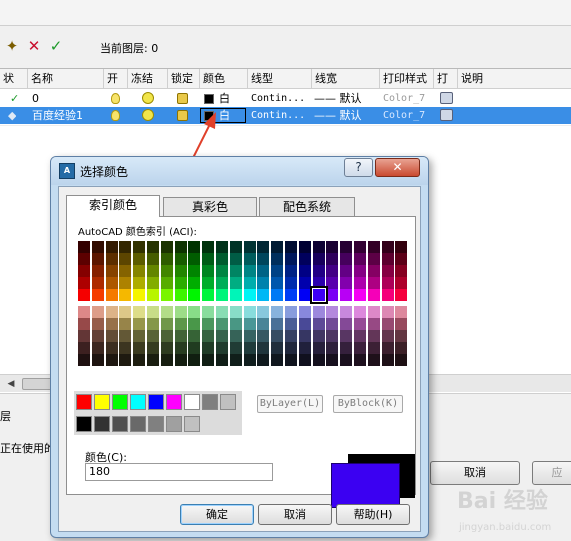 This screenshot has height=541, width=571. I want to click on grayscale-color-cell, so click(102, 424).